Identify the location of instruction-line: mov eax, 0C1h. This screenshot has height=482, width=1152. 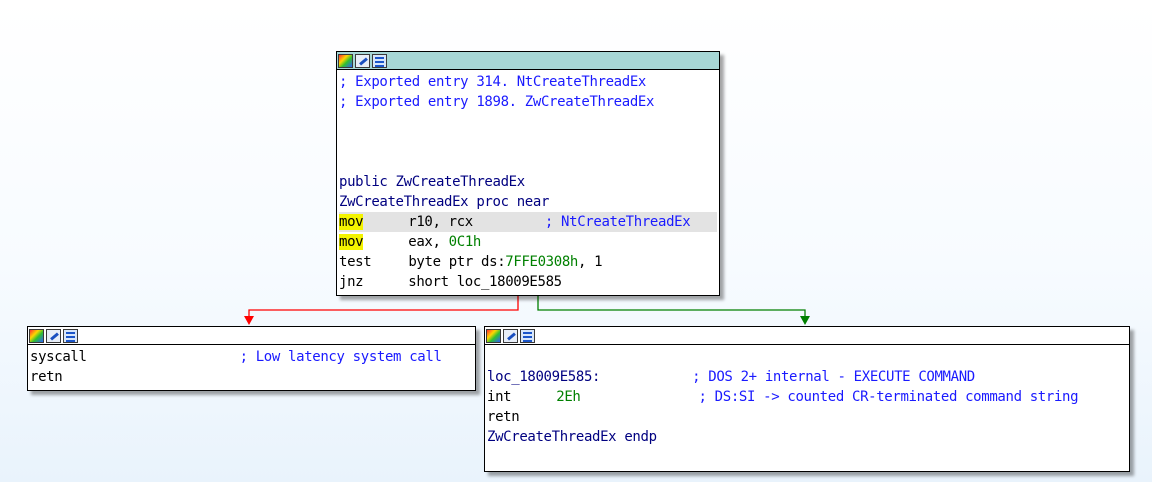
(528, 242).